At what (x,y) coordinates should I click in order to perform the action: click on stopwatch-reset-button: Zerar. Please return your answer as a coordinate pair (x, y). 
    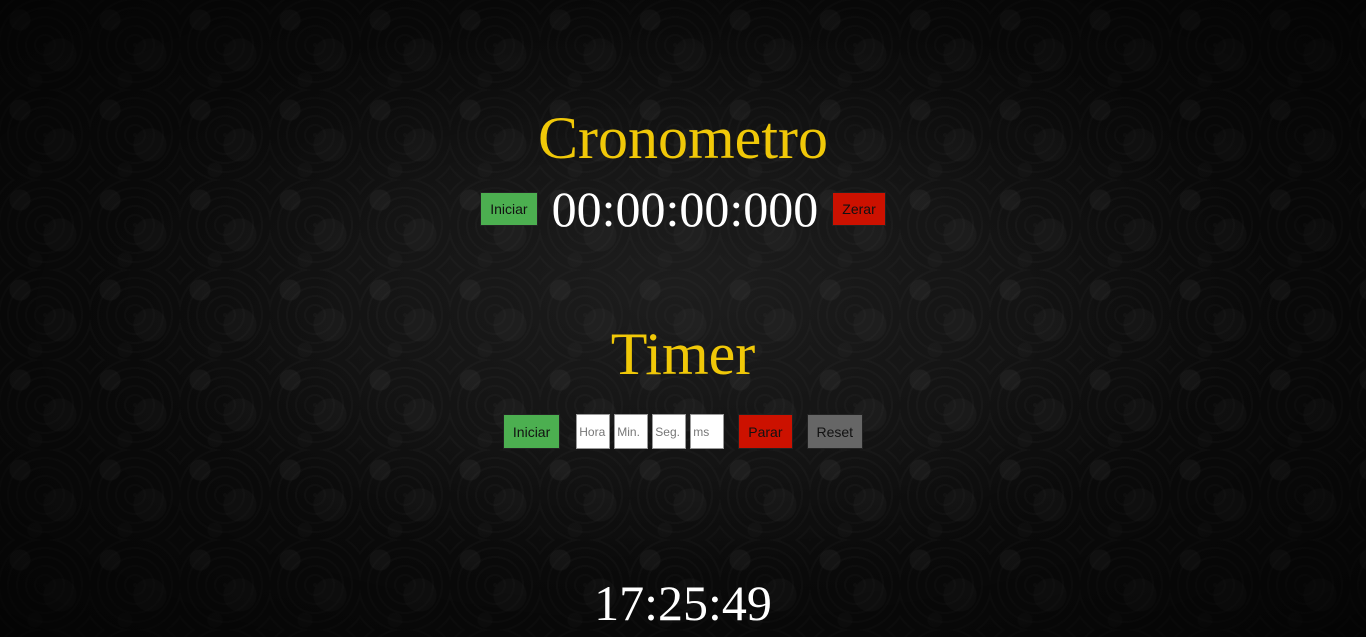
    Looking at the image, I should click on (859, 209).